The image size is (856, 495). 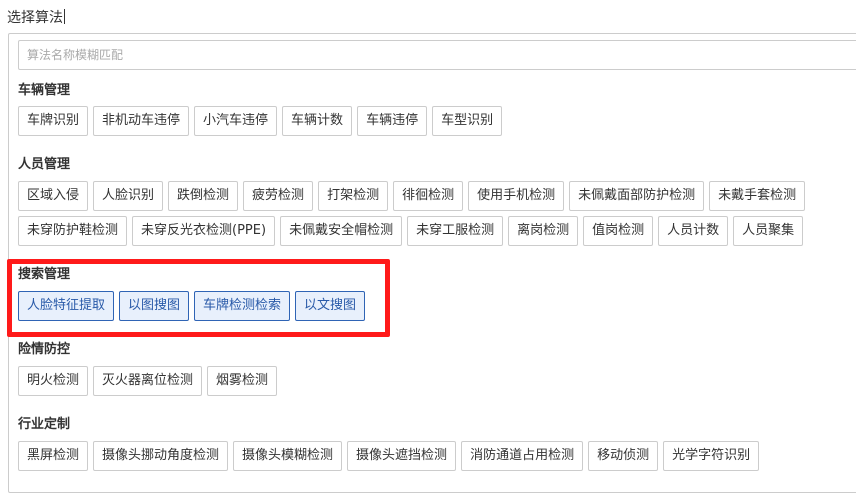 What do you see at coordinates (236, 121) in the screenshot?
I see `algo-chip: 小汽车违停` at bounding box center [236, 121].